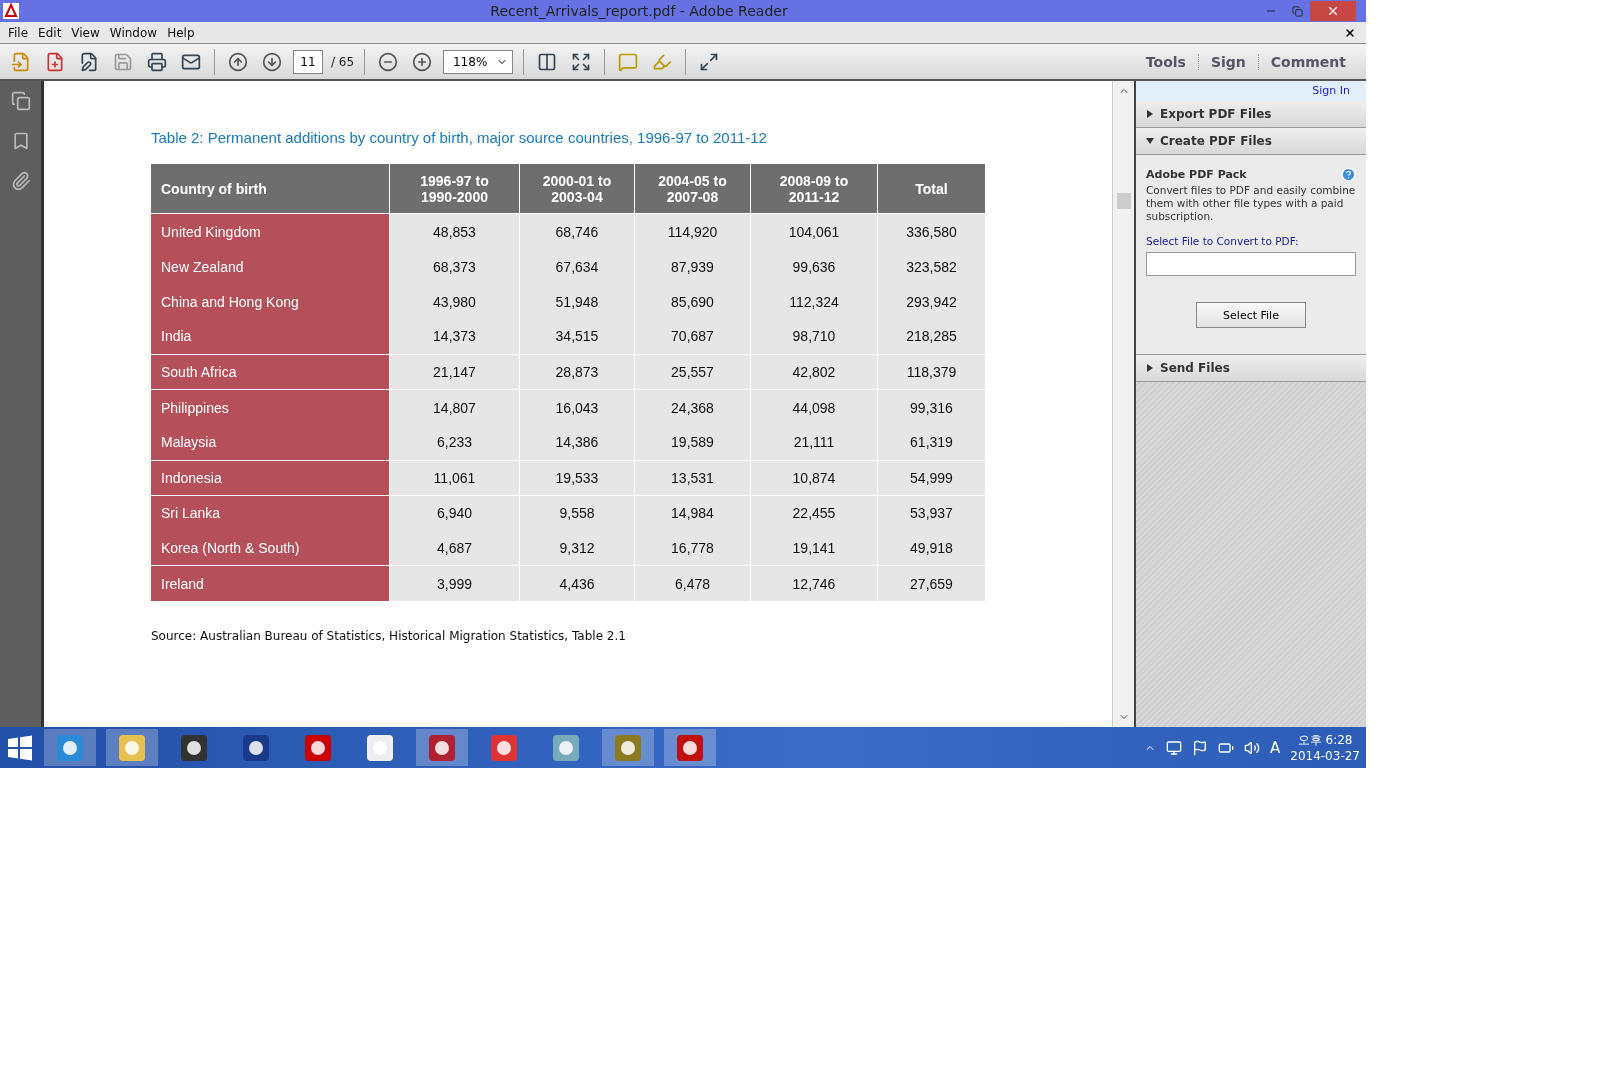 The image size is (1608, 1068). Describe the element at coordinates (931, 583) in the screenshot. I see `table-cell: 27,659` at that location.